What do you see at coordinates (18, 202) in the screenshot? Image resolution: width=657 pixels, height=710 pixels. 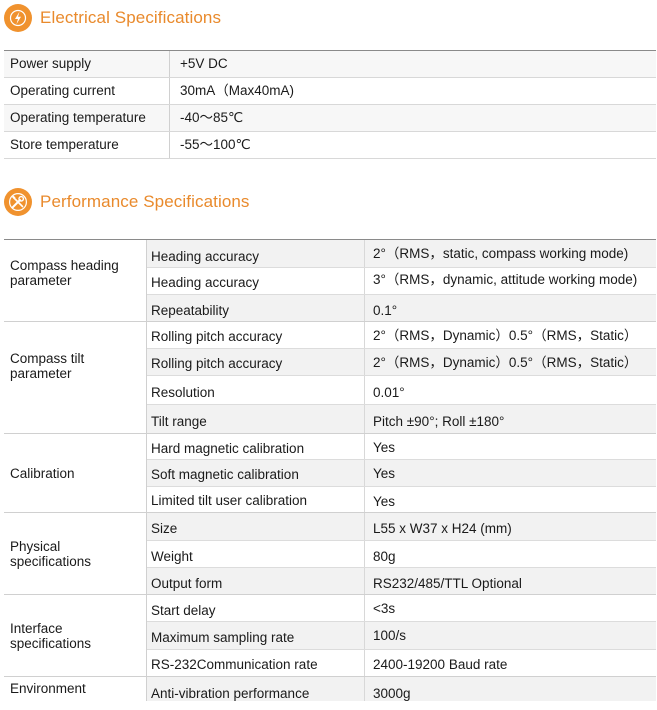 I see `tools-wrench-icon` at bounding box center [18, 202].